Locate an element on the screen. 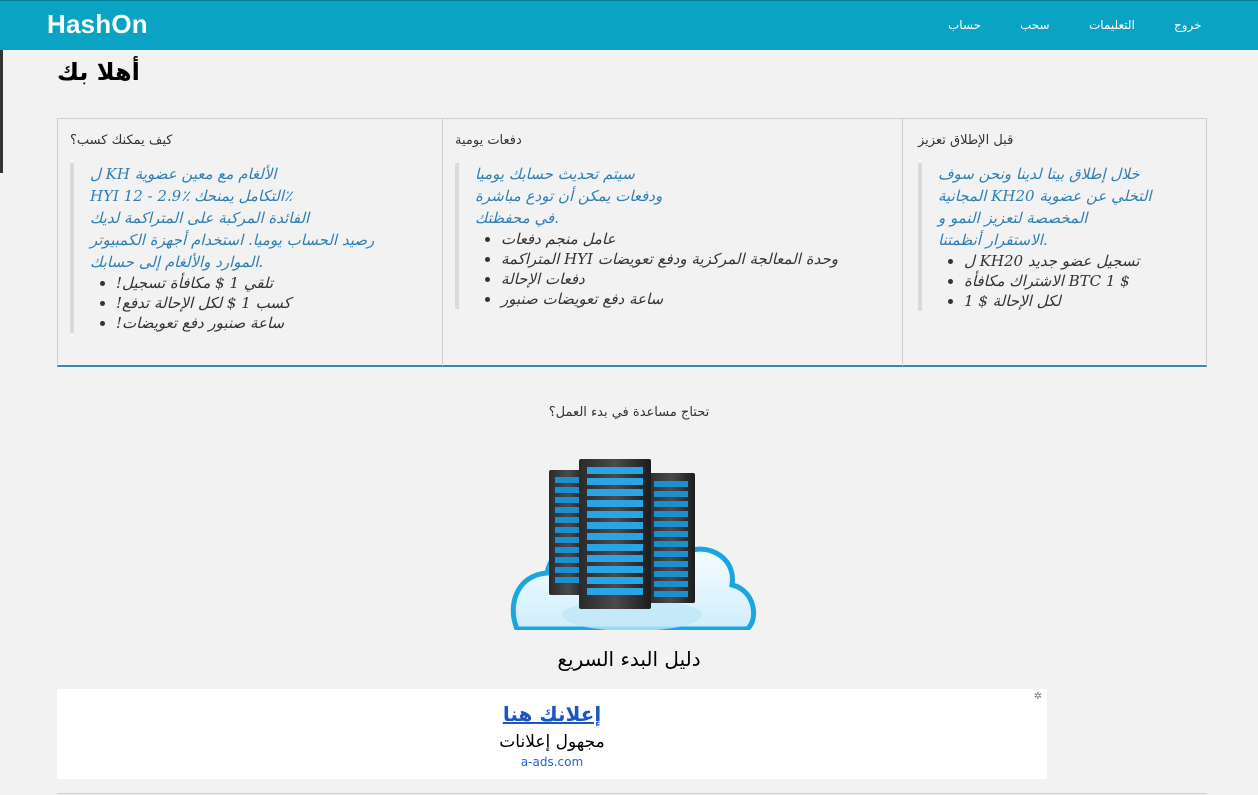  quote-line: HYI 12 - 2.9٪ التكامل يمنحك٪ is located at coordinates (191, 196).